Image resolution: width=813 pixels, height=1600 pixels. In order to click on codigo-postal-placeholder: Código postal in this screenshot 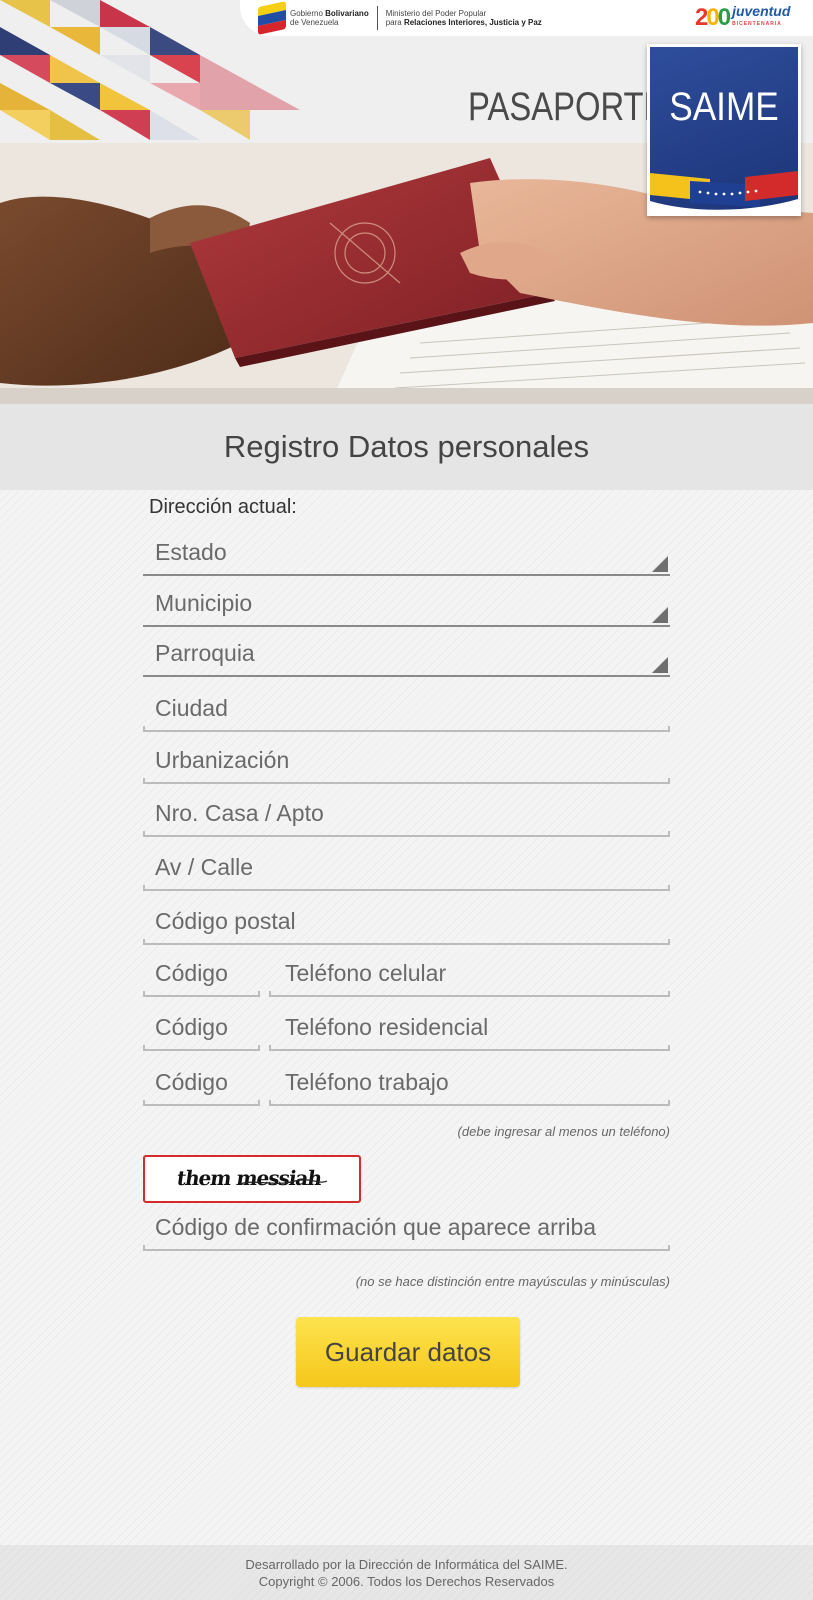, I will do `click(225, 921)`.